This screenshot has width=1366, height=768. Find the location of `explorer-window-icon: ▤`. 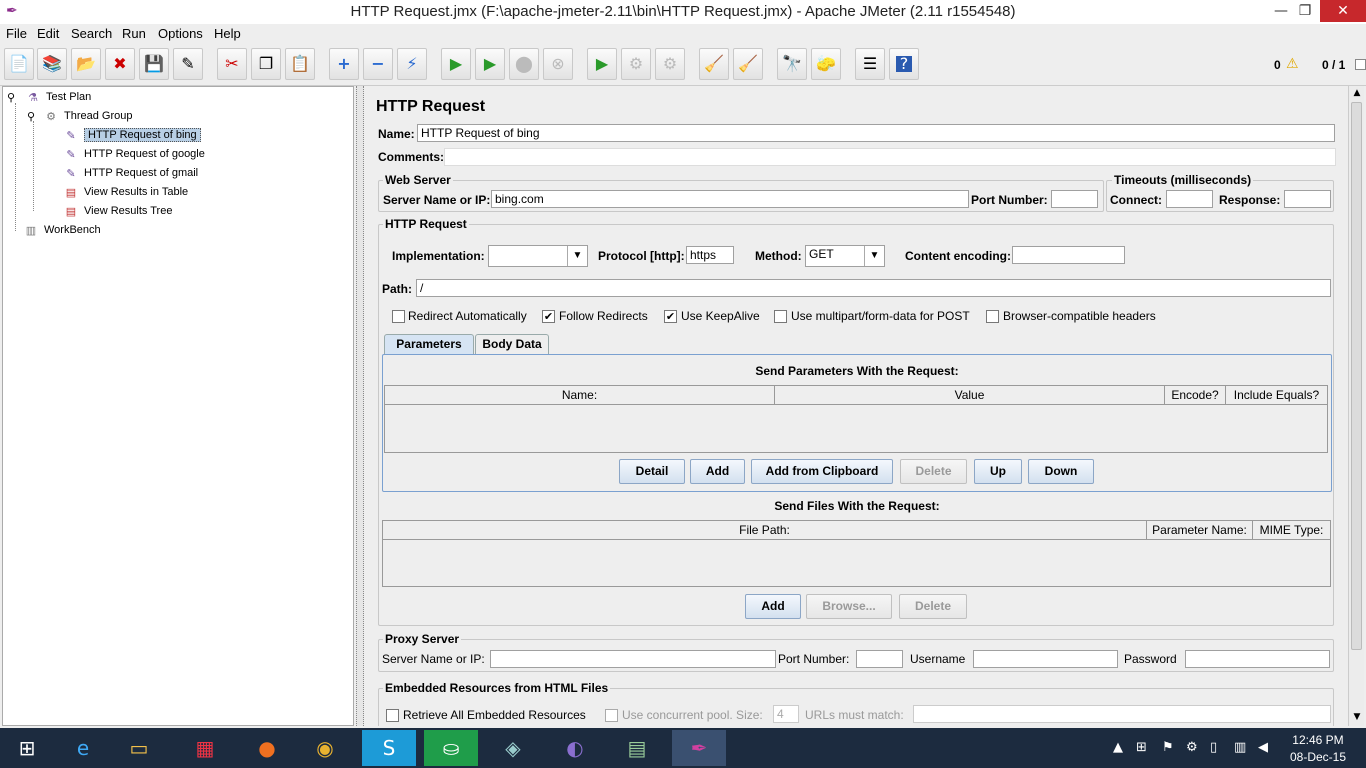

explorer-window-icon: ▤ is located at coordinates (637, 748).